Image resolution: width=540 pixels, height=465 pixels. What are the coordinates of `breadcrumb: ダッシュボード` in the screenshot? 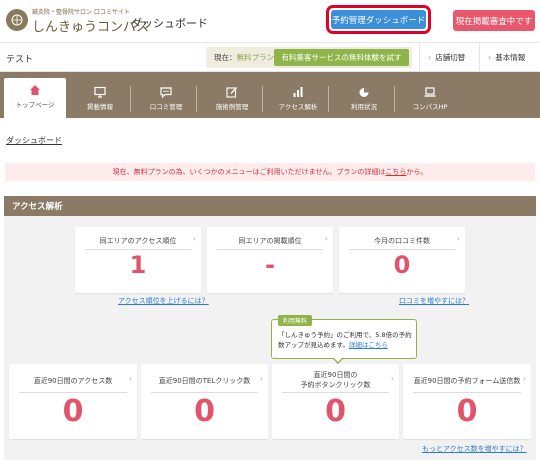 It's located at (34, 140).